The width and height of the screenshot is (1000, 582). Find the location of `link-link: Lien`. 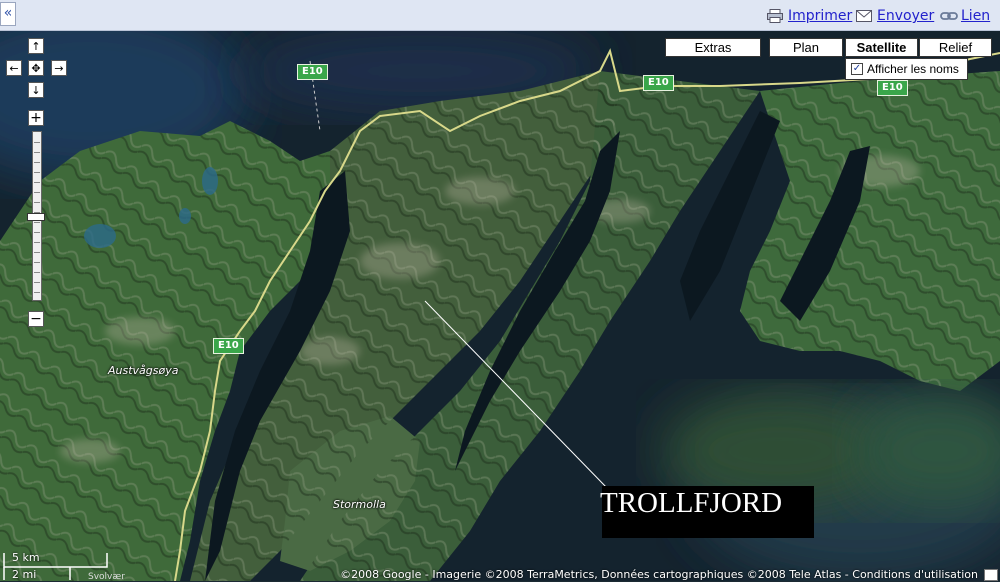

link-link: Lien is located at coordinates (965, 16).